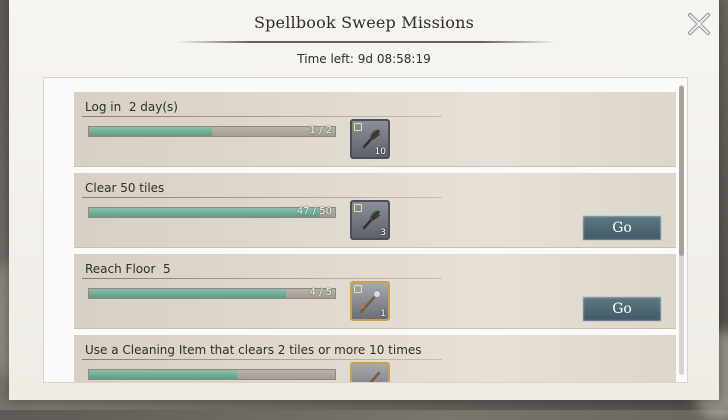 This screenshot has width=728, height=420. What do you see at coordinates (380, 152) in the screenshot?
I see `reward-count: 10` at bounding box center [380, 152].